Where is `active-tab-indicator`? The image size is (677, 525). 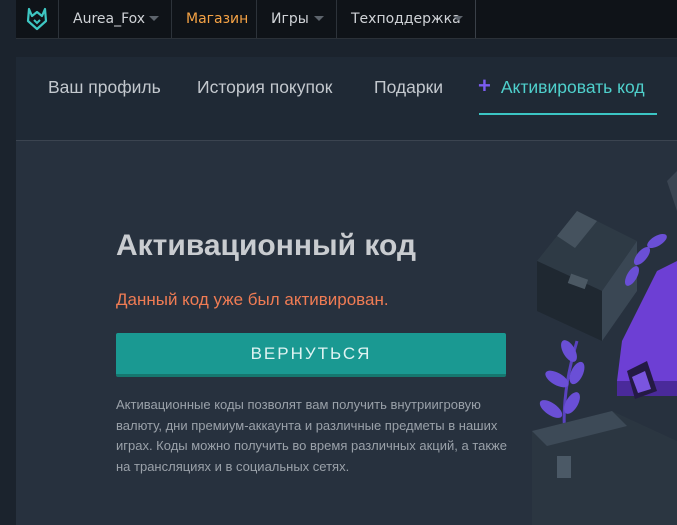
active-tab-indicator is located at coordinates (568, 114).